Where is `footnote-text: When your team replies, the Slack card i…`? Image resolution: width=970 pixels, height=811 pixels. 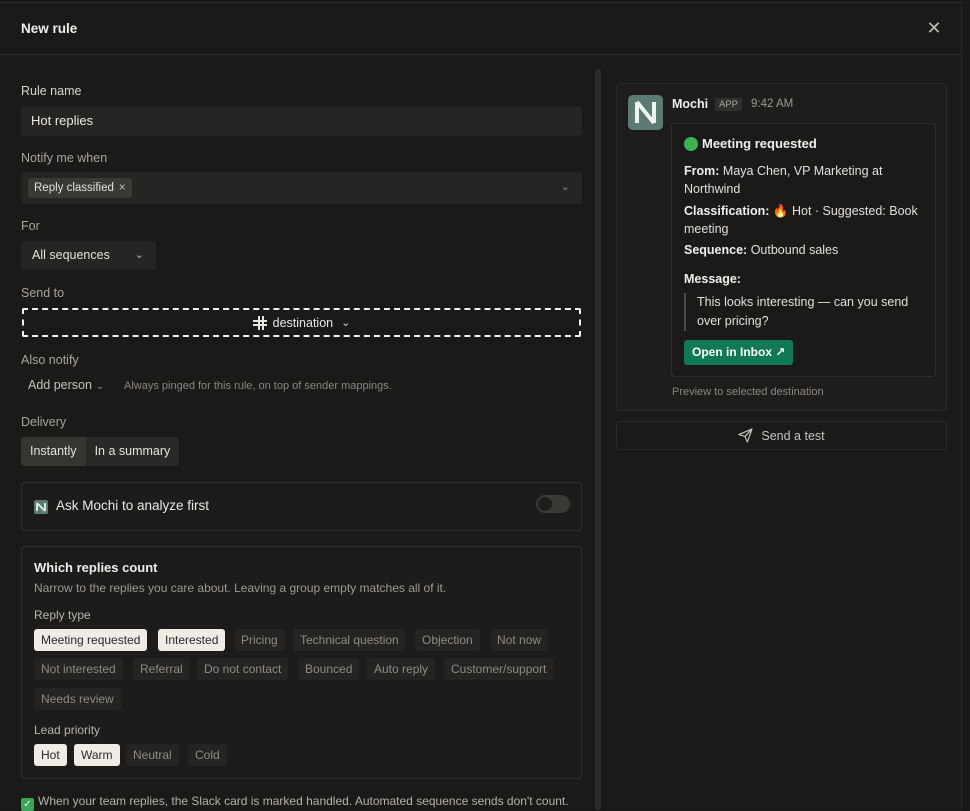
footnote-text: When your team replies, the Slack card i… is located at coordinates (303, 801).